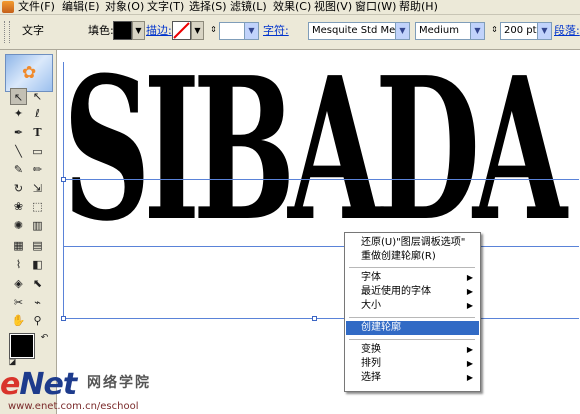 The height and width of the screenshot is (414, 580). What do you see at coordinates (37, 320) in the screenshot?
I see `zoom-tool: ⚲` at bounding box center [37, 320].